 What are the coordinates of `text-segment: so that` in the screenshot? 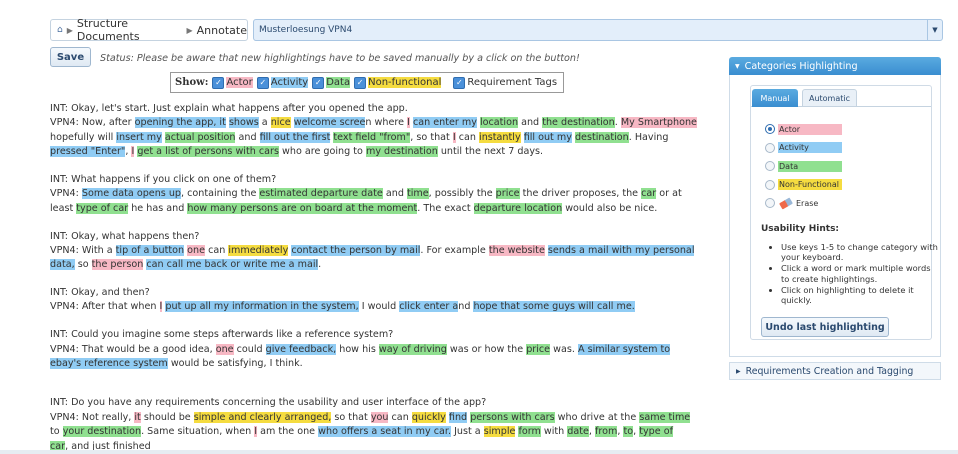 It's located at (351, 417).